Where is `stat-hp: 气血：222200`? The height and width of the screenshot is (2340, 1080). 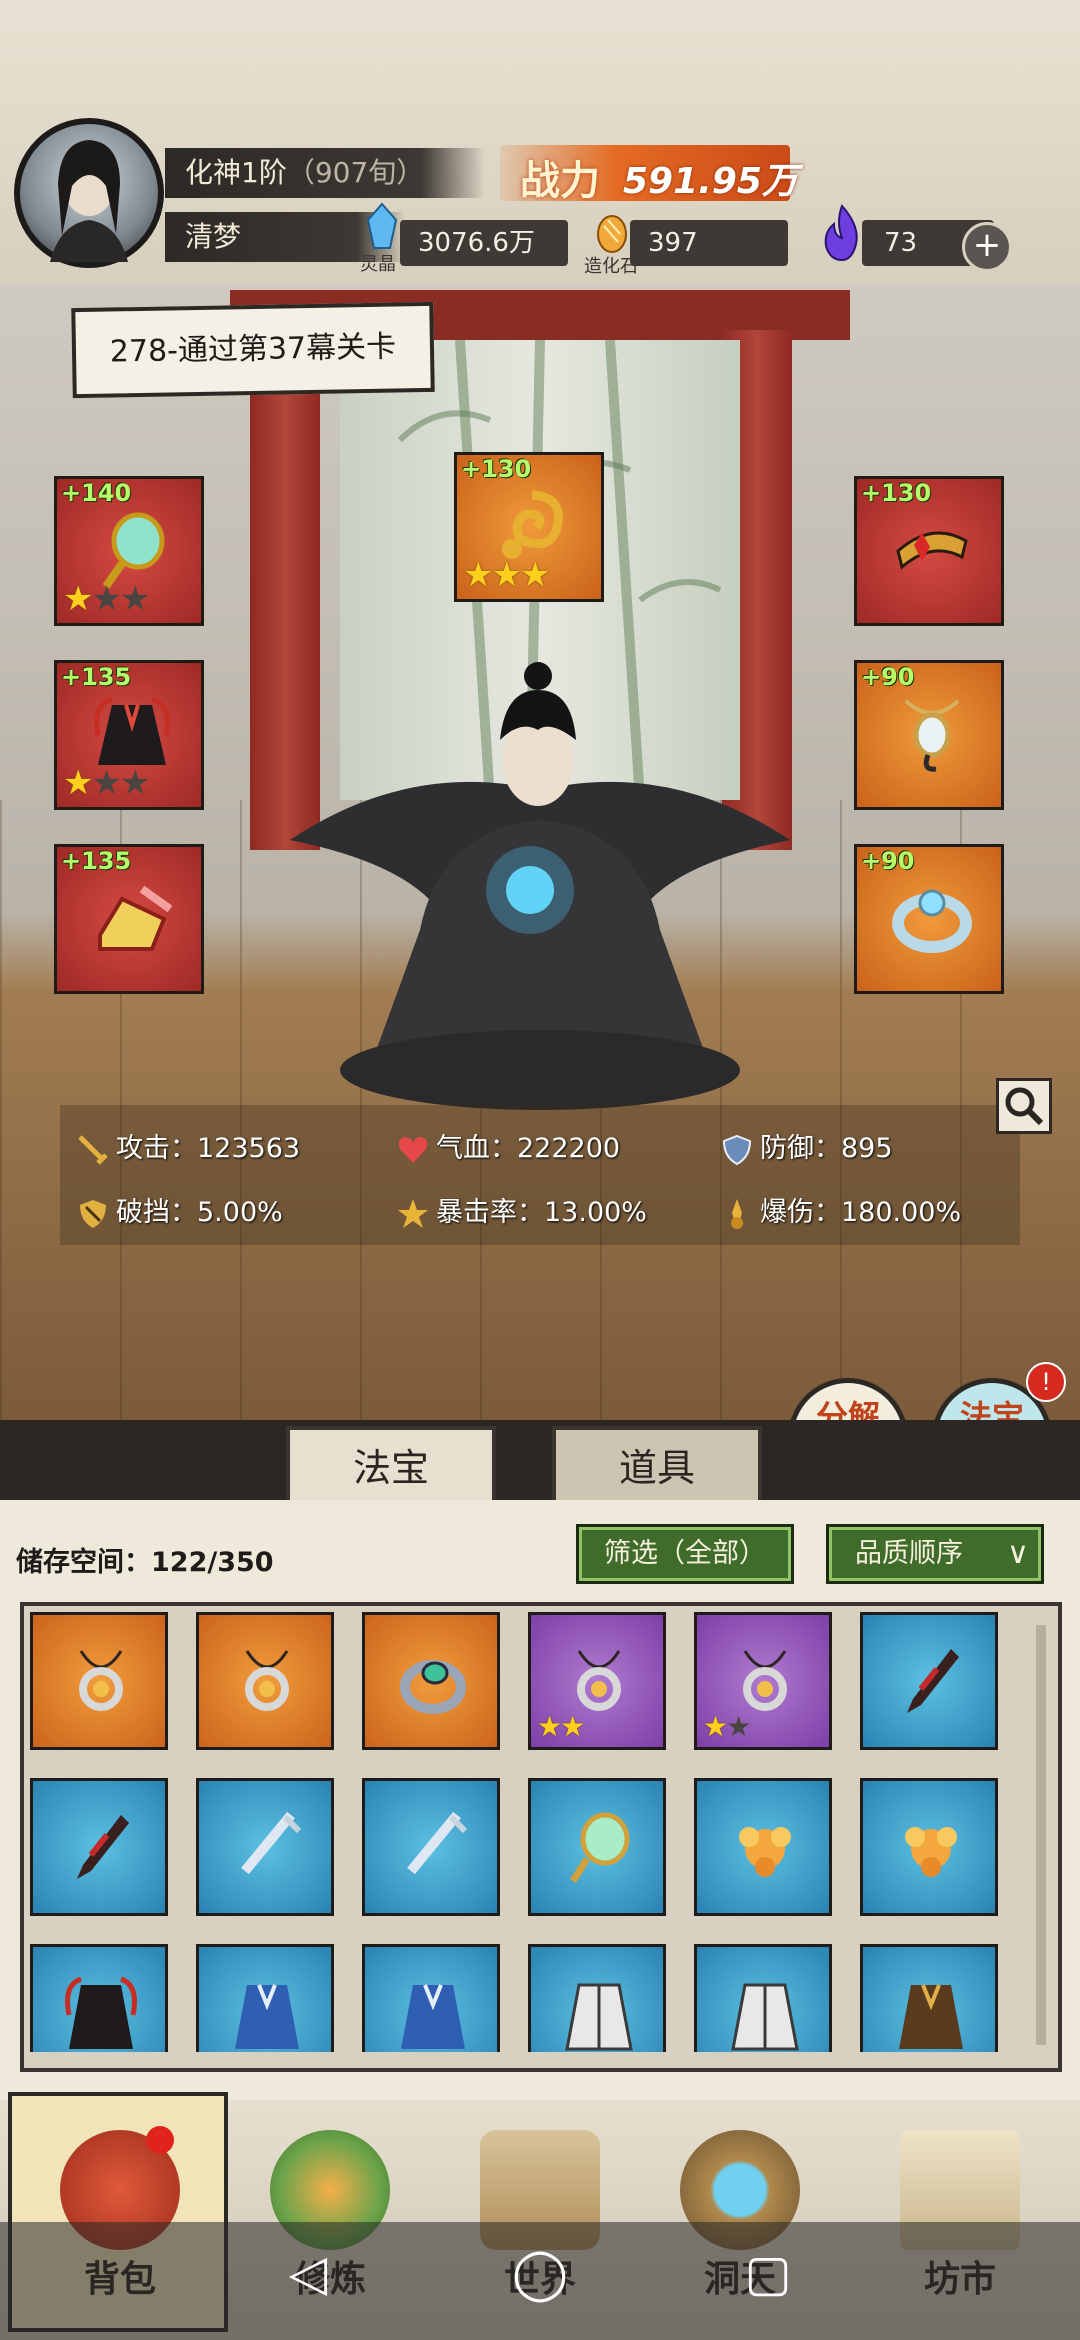 stat-hp: 气血：222200 is located at coordinates (508, 1146).